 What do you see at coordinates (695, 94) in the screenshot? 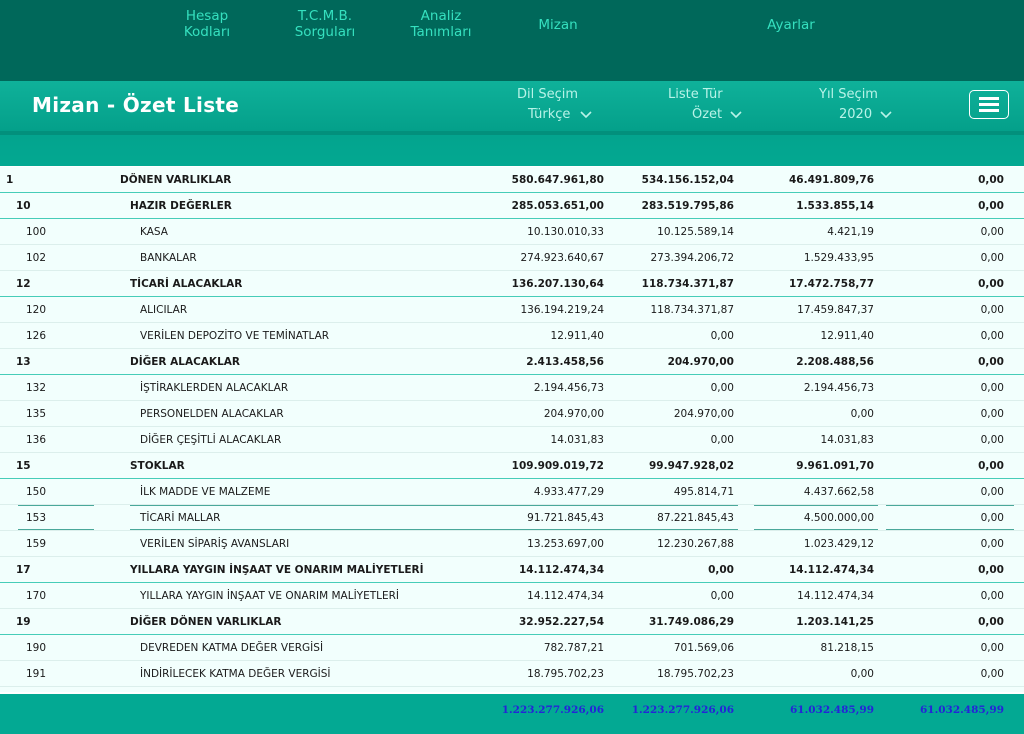
I see `list-type-select-label: Liste Tür` at bounding box center [695, 94].